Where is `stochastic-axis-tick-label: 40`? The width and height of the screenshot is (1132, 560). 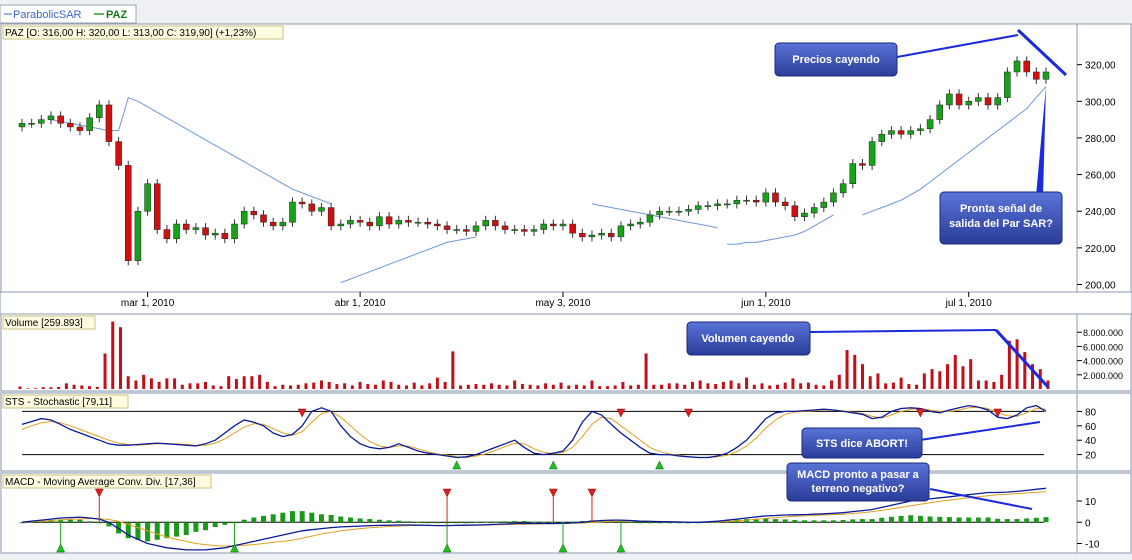 stochastic-axis-tick-label: 40 is located at coordinates (1091, 441).